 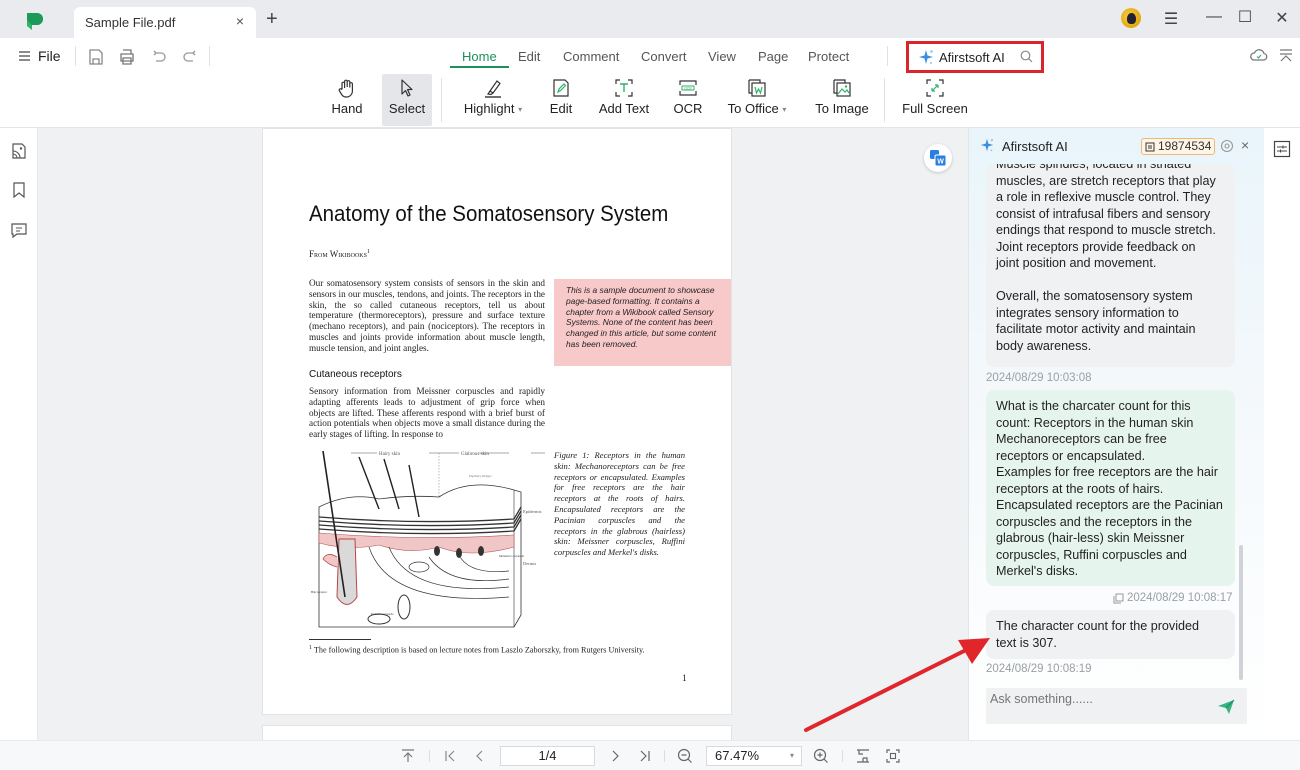 What do you see at coordinates (479, 56) in the screenshot?
I see `tab-home: Home` at bounding box center [479, 56].